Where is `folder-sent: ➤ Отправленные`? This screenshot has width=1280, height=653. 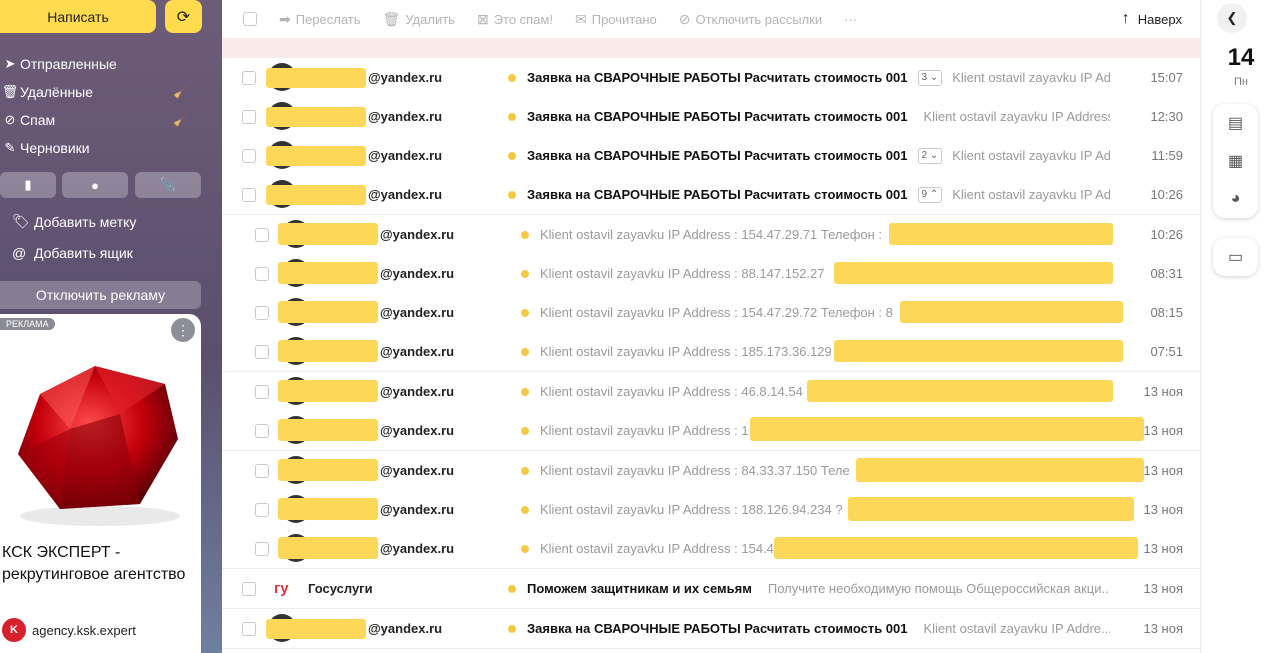 folder-sent: ➤ Отправленные is located at coordinates (100, 64).